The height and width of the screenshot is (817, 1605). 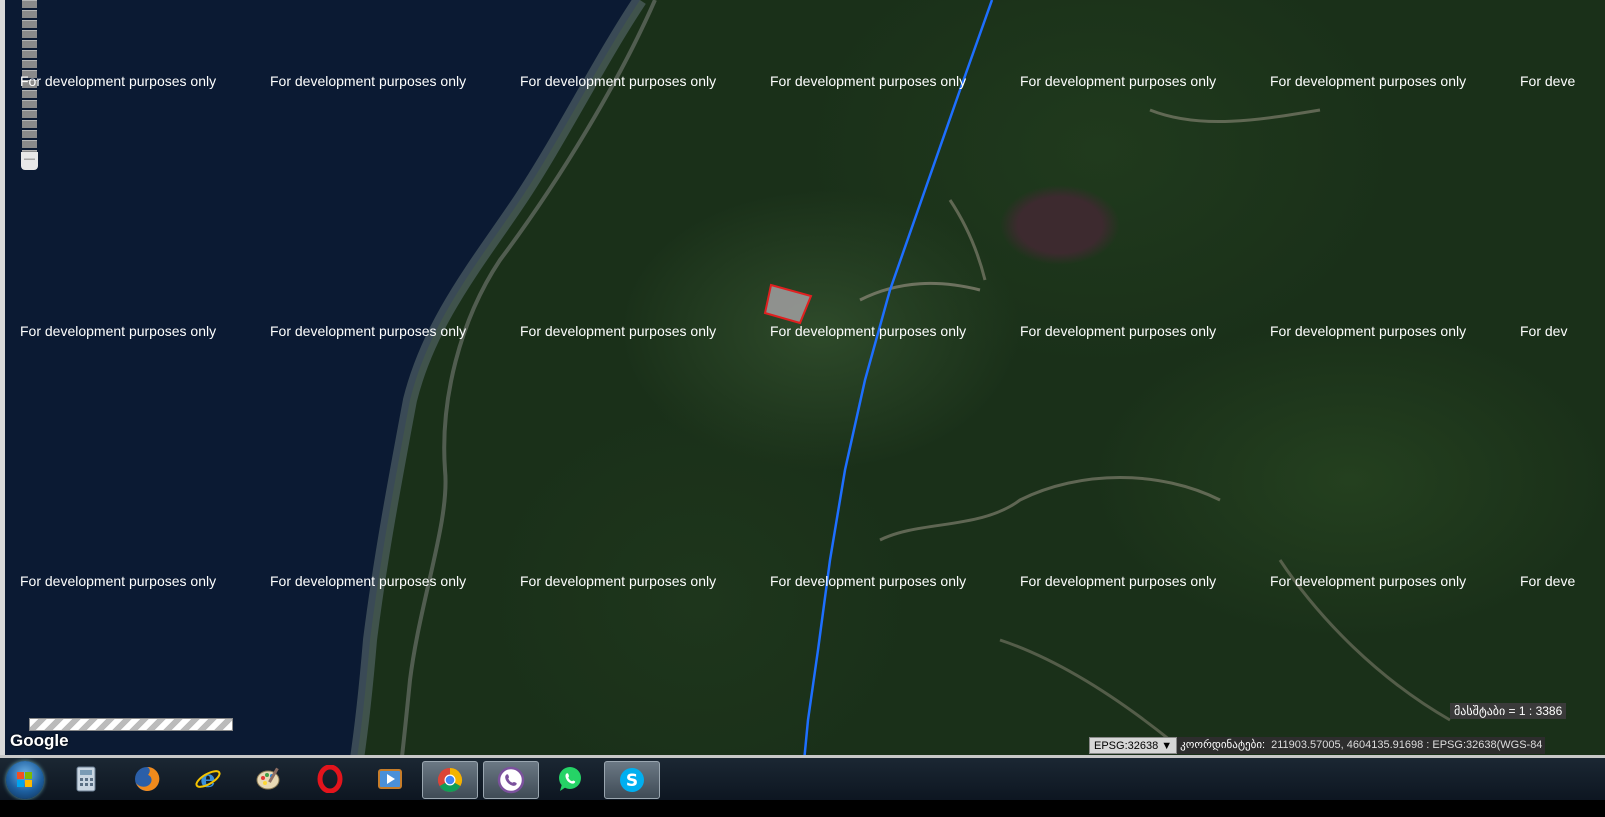 I want to click on chrome-icon, so click(x=450, y=780).